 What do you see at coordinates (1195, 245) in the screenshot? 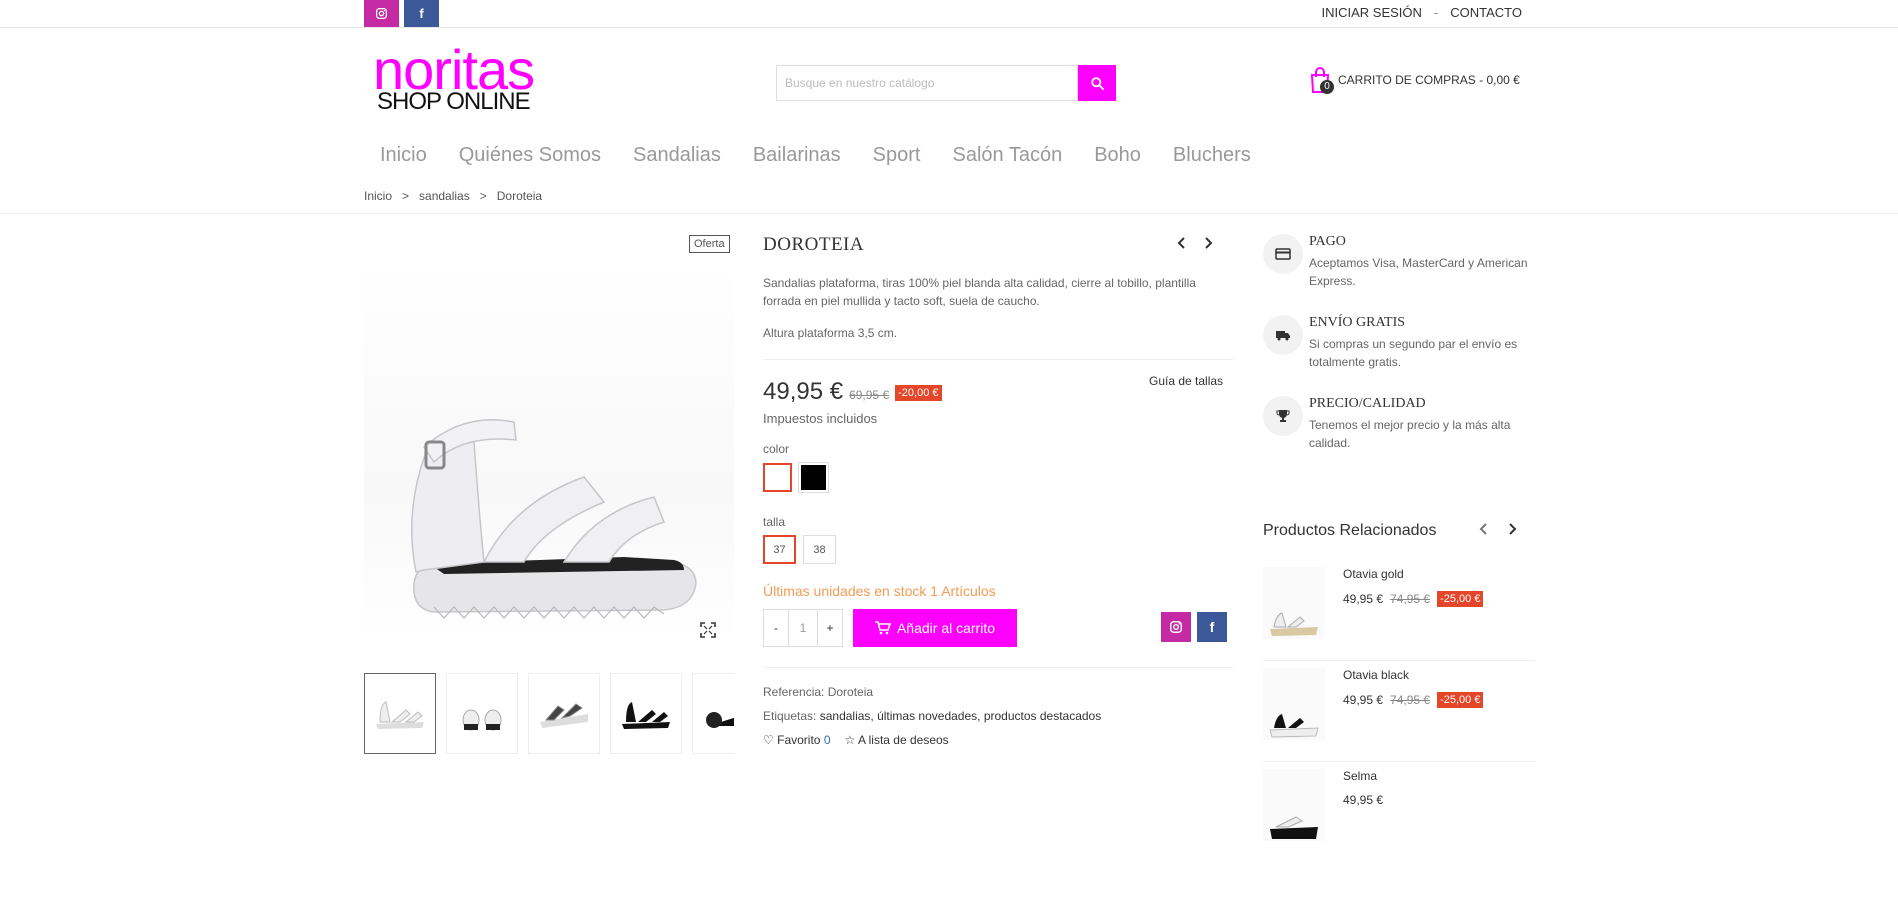
I see `product-pager` at bounding box center [1195, 245].